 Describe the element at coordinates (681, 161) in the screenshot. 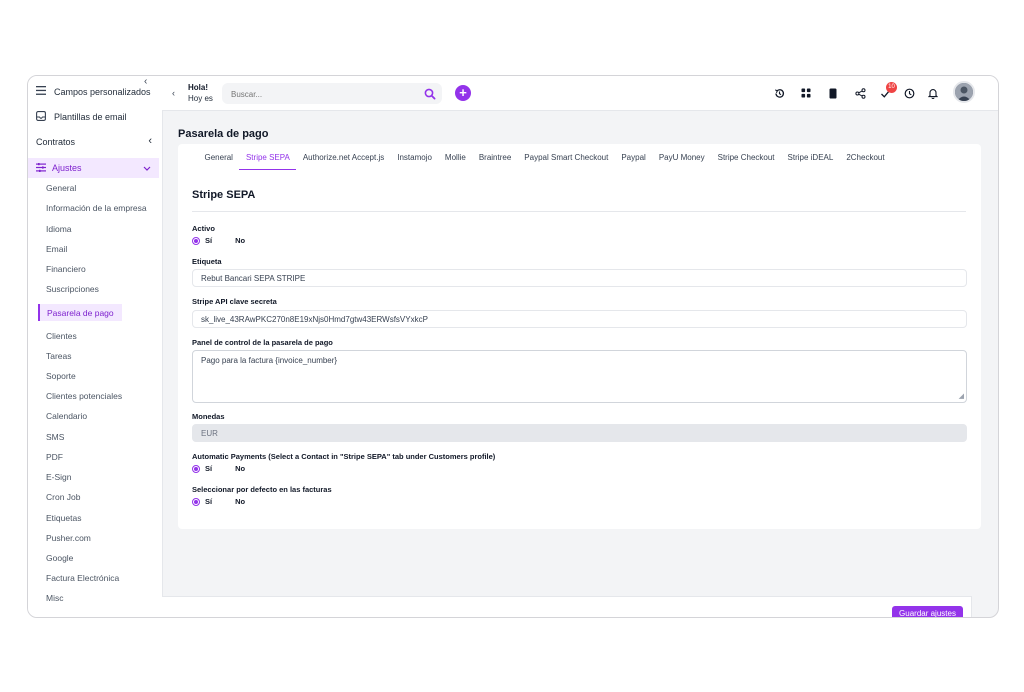

I see `tab-payu-money: PayU Money` at that location.